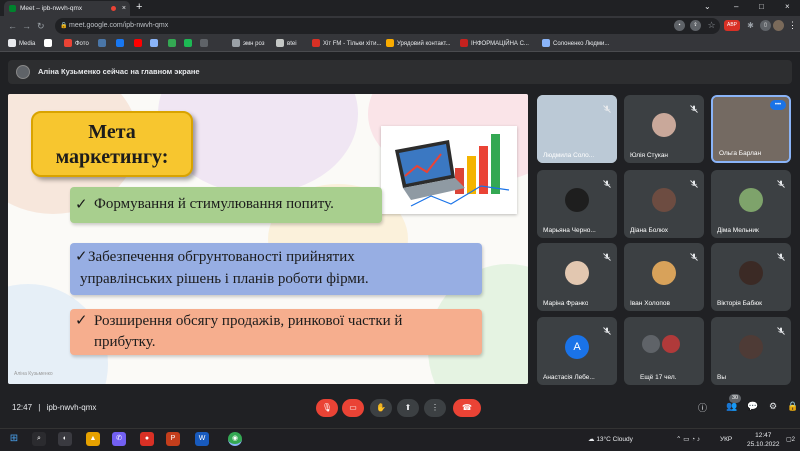 Image resolution: width=800 pixels, height=451 pixels. What do you see at coordinates (467, 408) in the screenshot?
I see `leave-call-button: ☎` at bounding box center [467, 408].